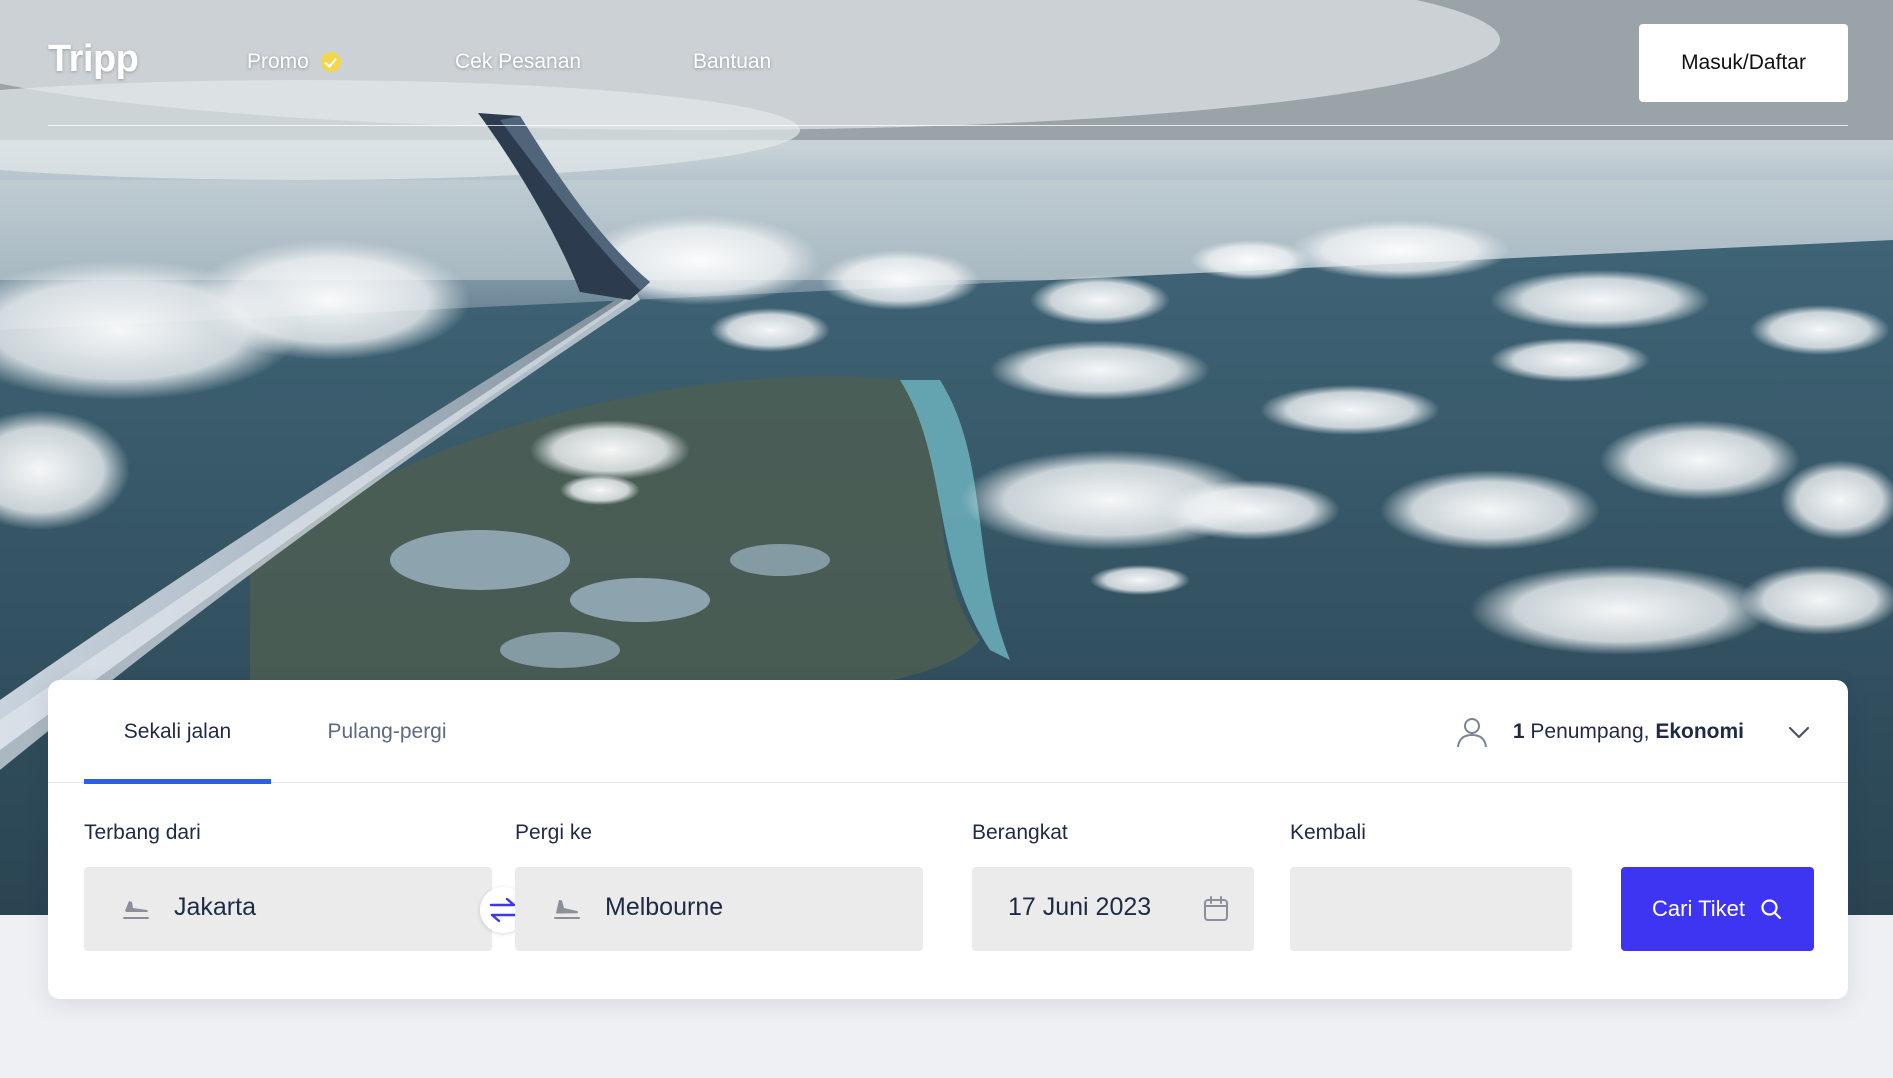  What do you see at coordinates (1771, 909) in the screenshot?
I see `search-icon` at bounding box center [1771, 909].